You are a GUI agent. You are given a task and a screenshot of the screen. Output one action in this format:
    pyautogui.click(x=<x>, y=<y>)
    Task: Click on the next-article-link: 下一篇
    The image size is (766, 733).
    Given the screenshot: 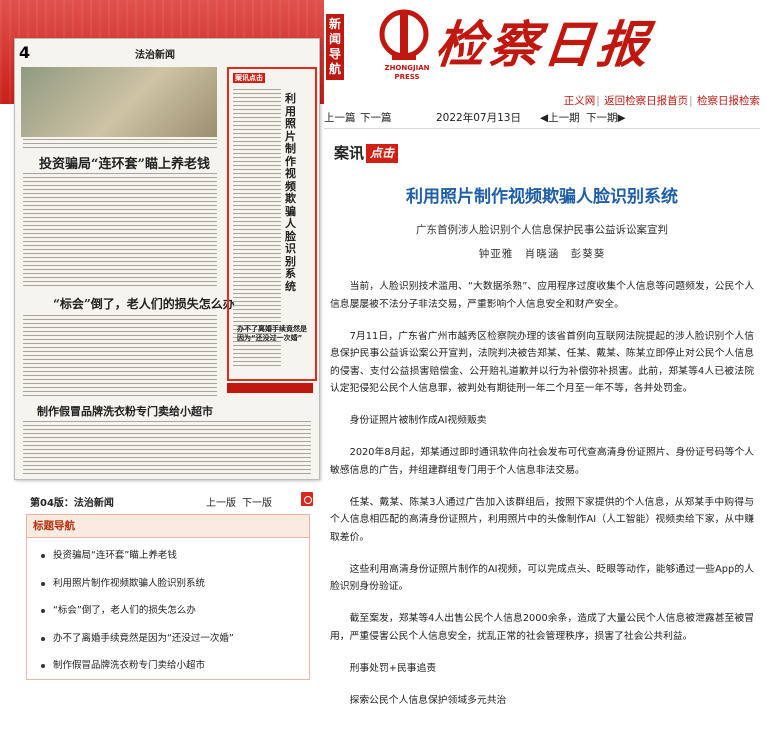 What is the action you would take?
    pyautogui.click(x=376, y=117)
    